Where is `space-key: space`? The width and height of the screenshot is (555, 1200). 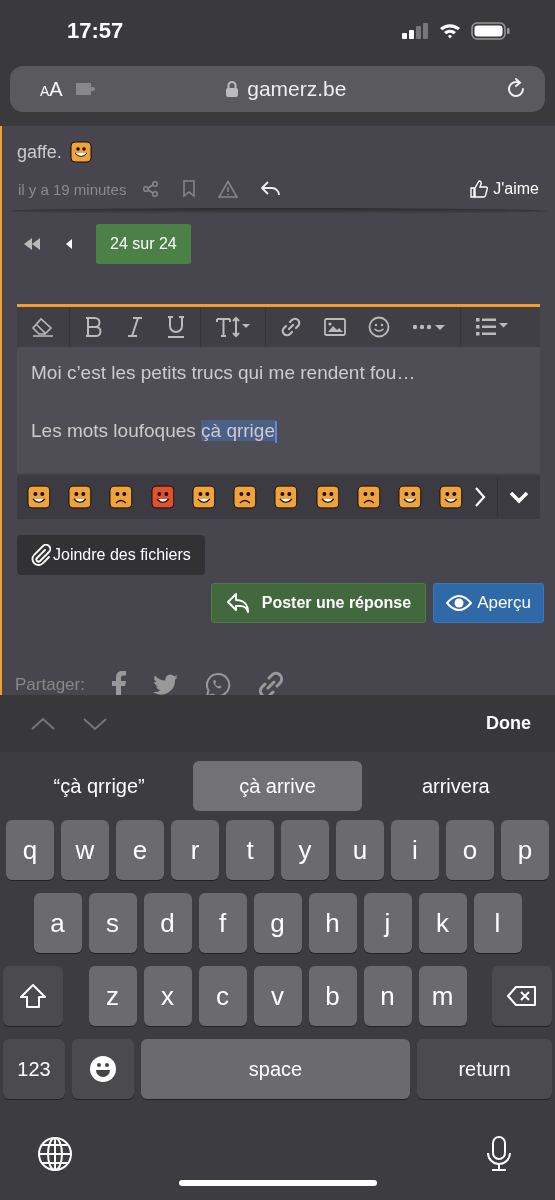
space-key: space is located at coordinates (275, 1069).